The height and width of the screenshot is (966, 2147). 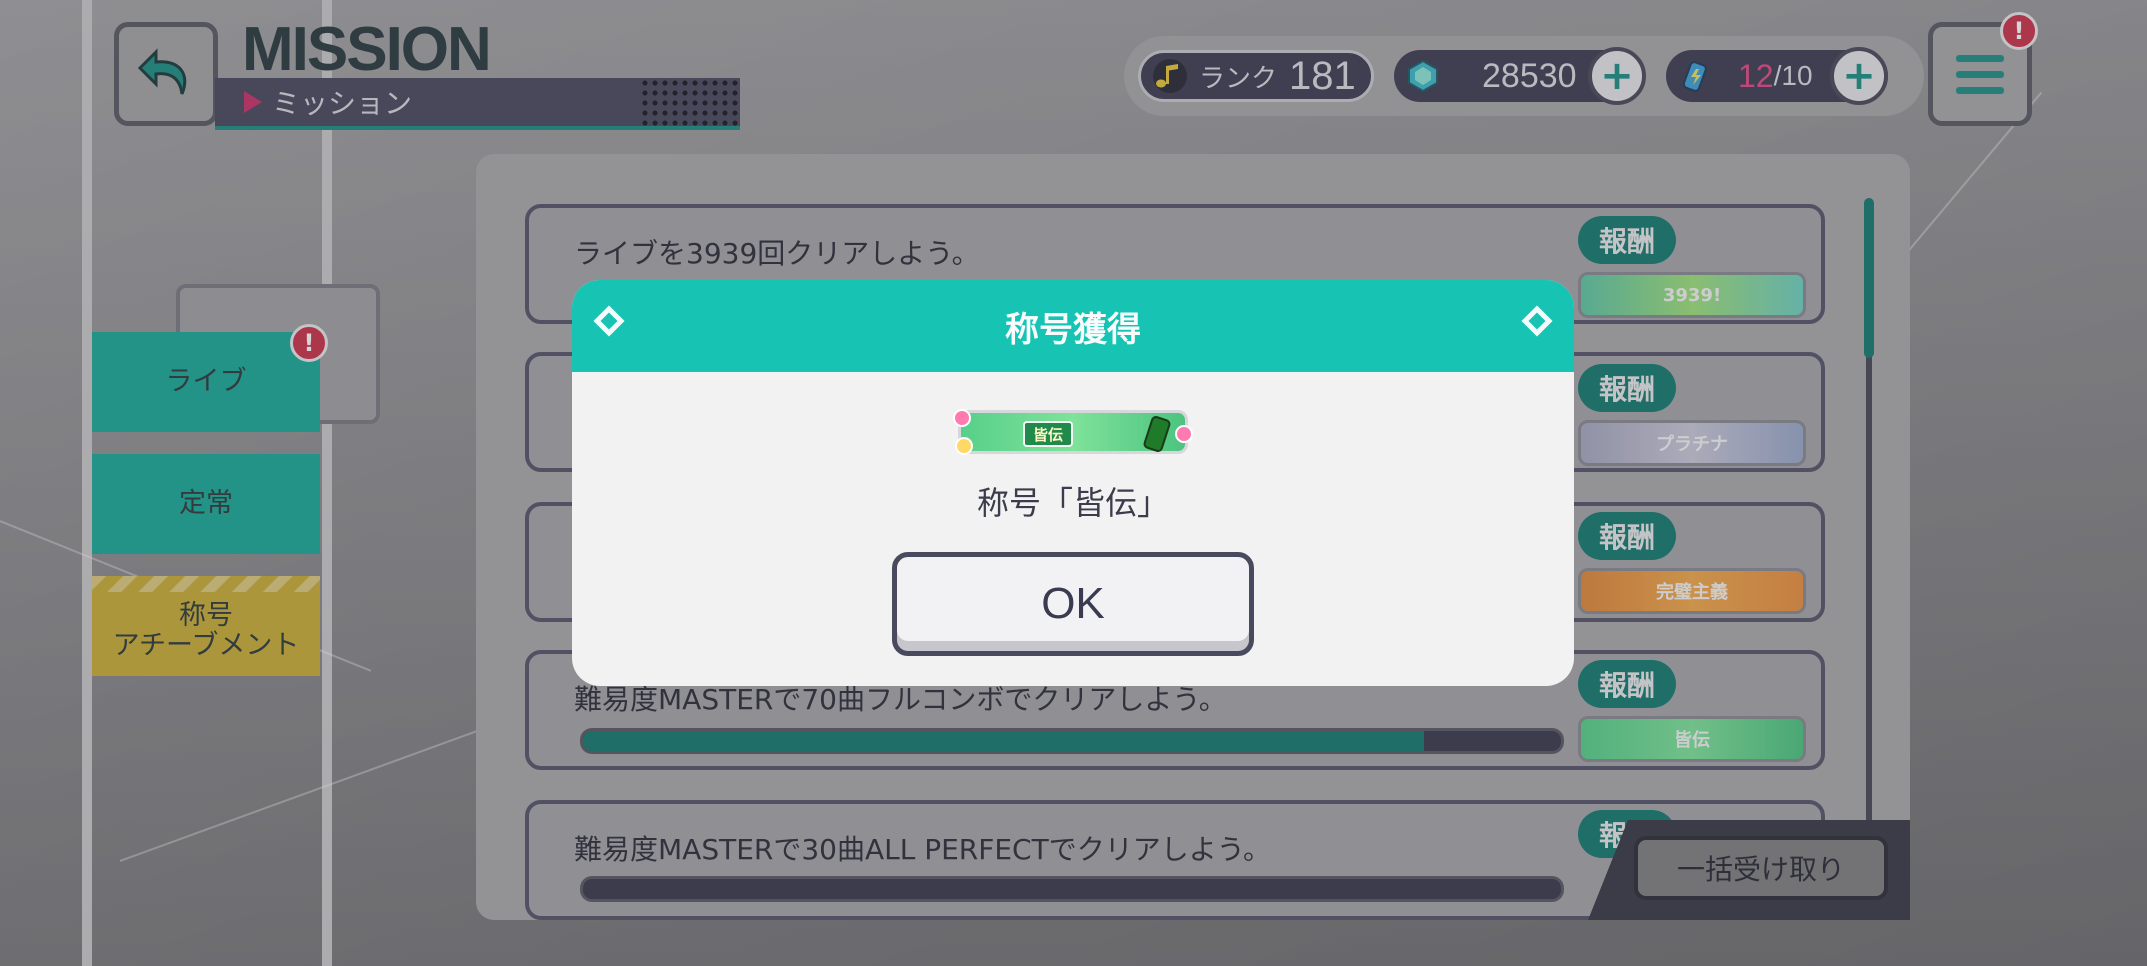 I want to click on bottle-icon, so click(x=1157, y=434).